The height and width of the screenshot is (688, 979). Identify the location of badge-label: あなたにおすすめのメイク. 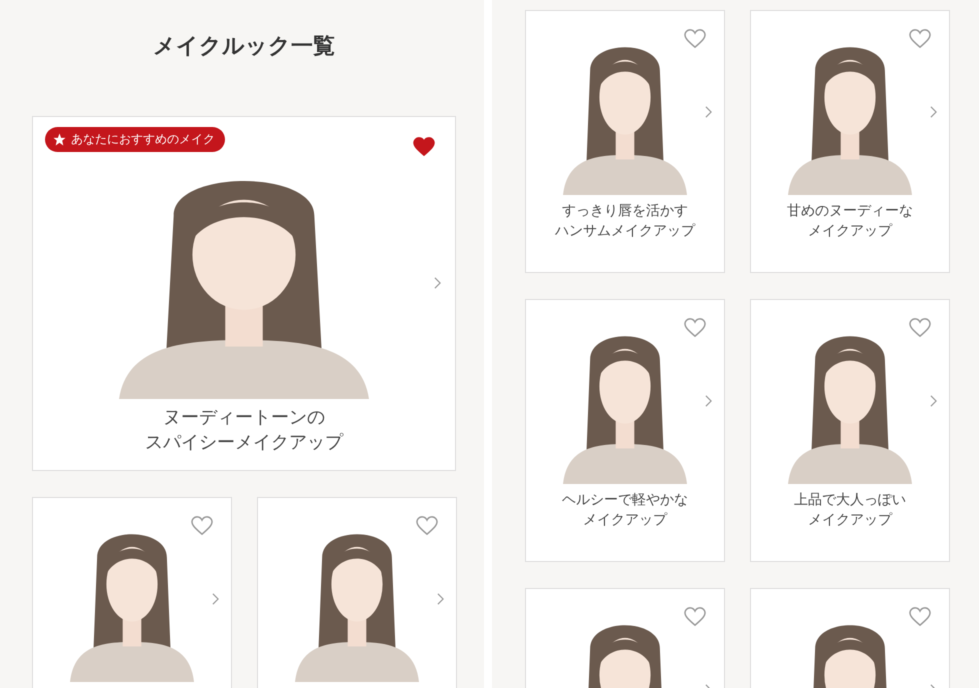
(143, 139).